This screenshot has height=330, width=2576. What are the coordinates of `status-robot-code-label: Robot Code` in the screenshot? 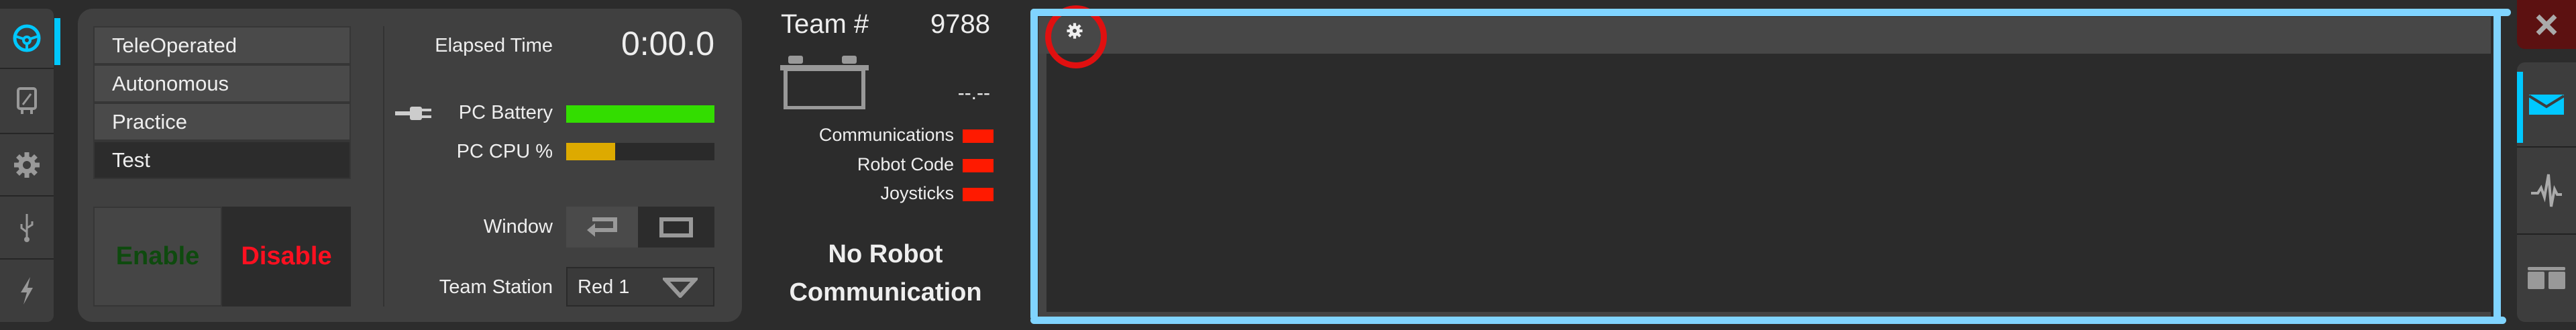 It's located at (905, 164).